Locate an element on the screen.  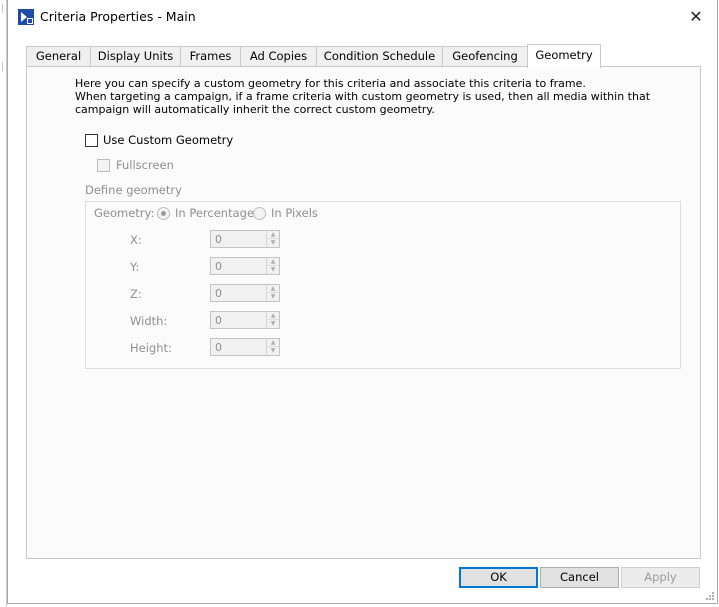
ok-button: OK is located at coordinates (498, 577).